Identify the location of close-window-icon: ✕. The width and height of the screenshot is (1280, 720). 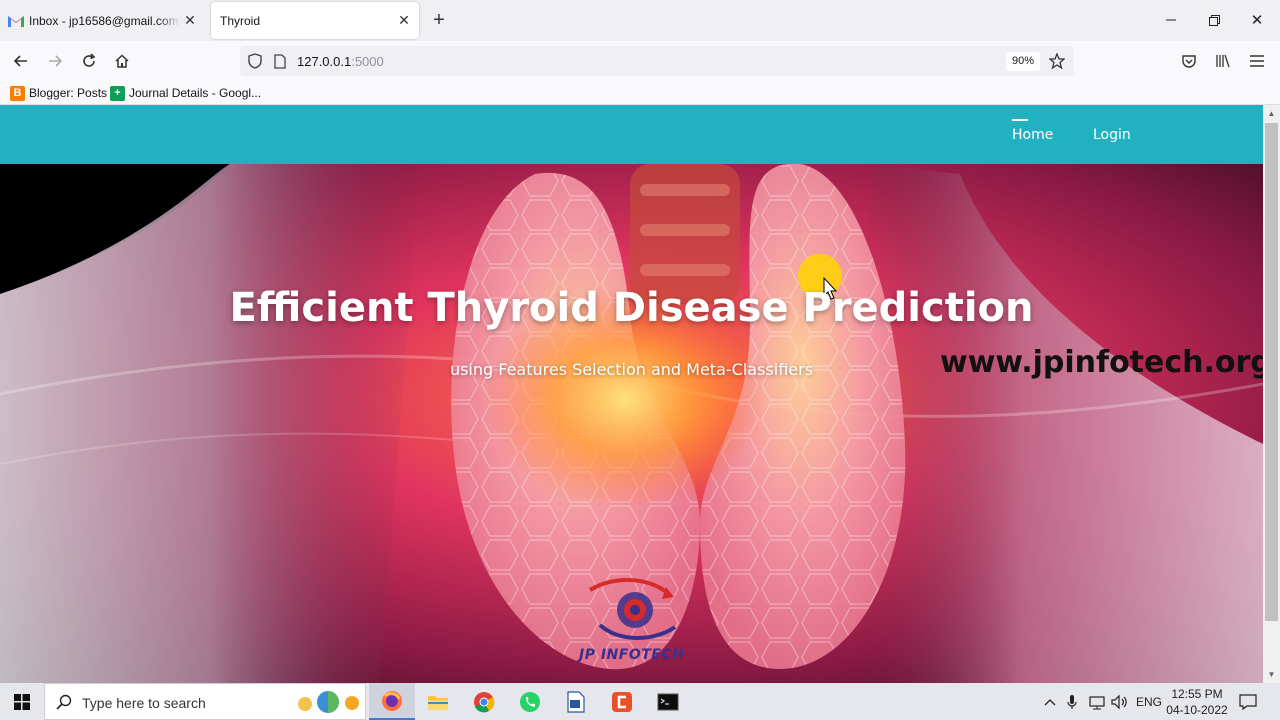
(1257, 20).